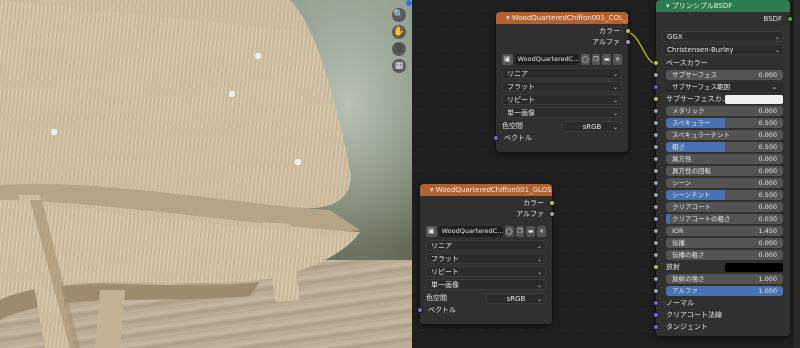 This screenshot has height=348, width=800. What do you see at coordinates (718, 75) in the screenshot?
I see `input-subsurface: サブサーフェス 0.000` at bounding box center [718, 75].